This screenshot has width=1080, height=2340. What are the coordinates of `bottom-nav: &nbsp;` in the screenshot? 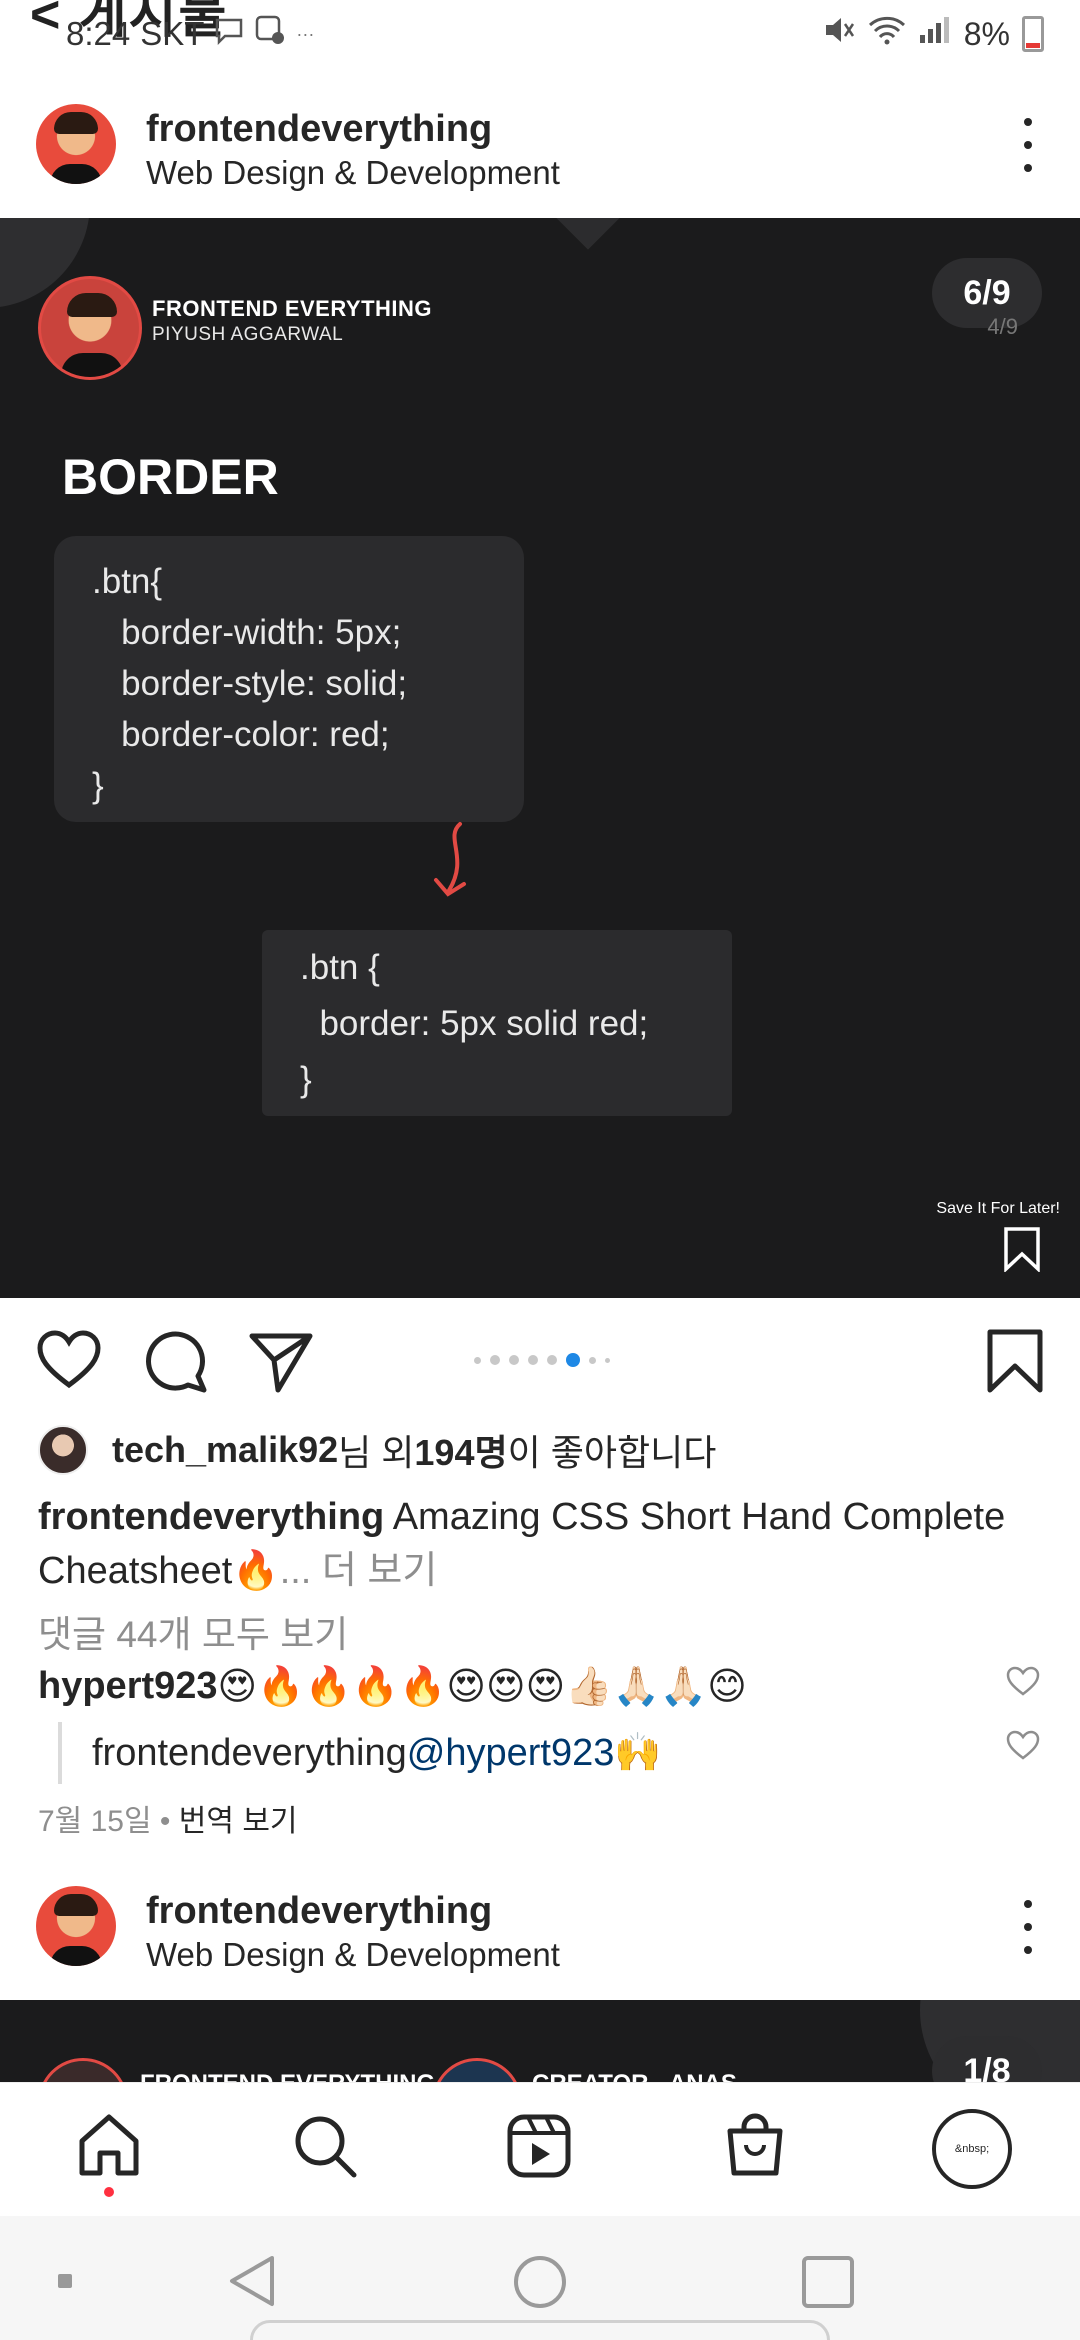 It's located at (540, 2149).